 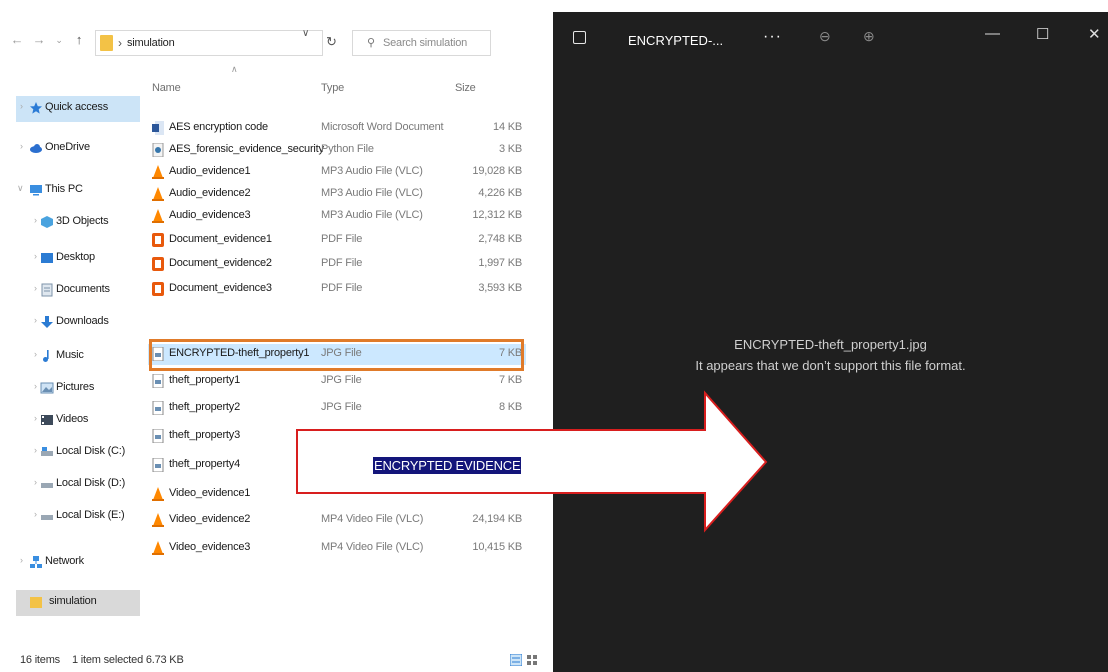 I want to click on arrow-shape, so click(x=532, y=461).